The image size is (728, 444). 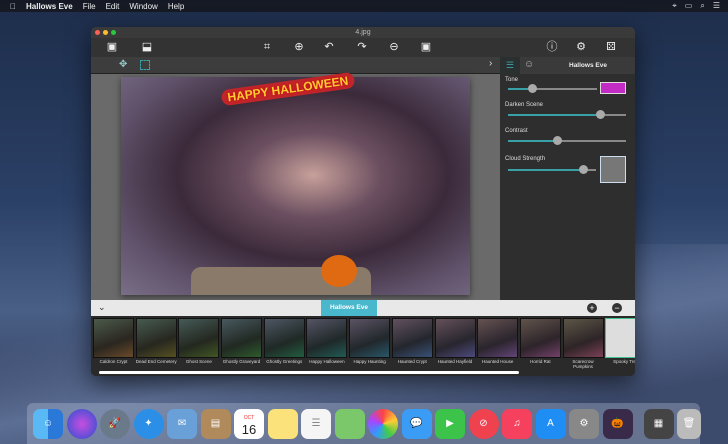 What do you see at coordinates (97, 32) in the screenshot?
I see `close-button` at bounding box center [97, 32].